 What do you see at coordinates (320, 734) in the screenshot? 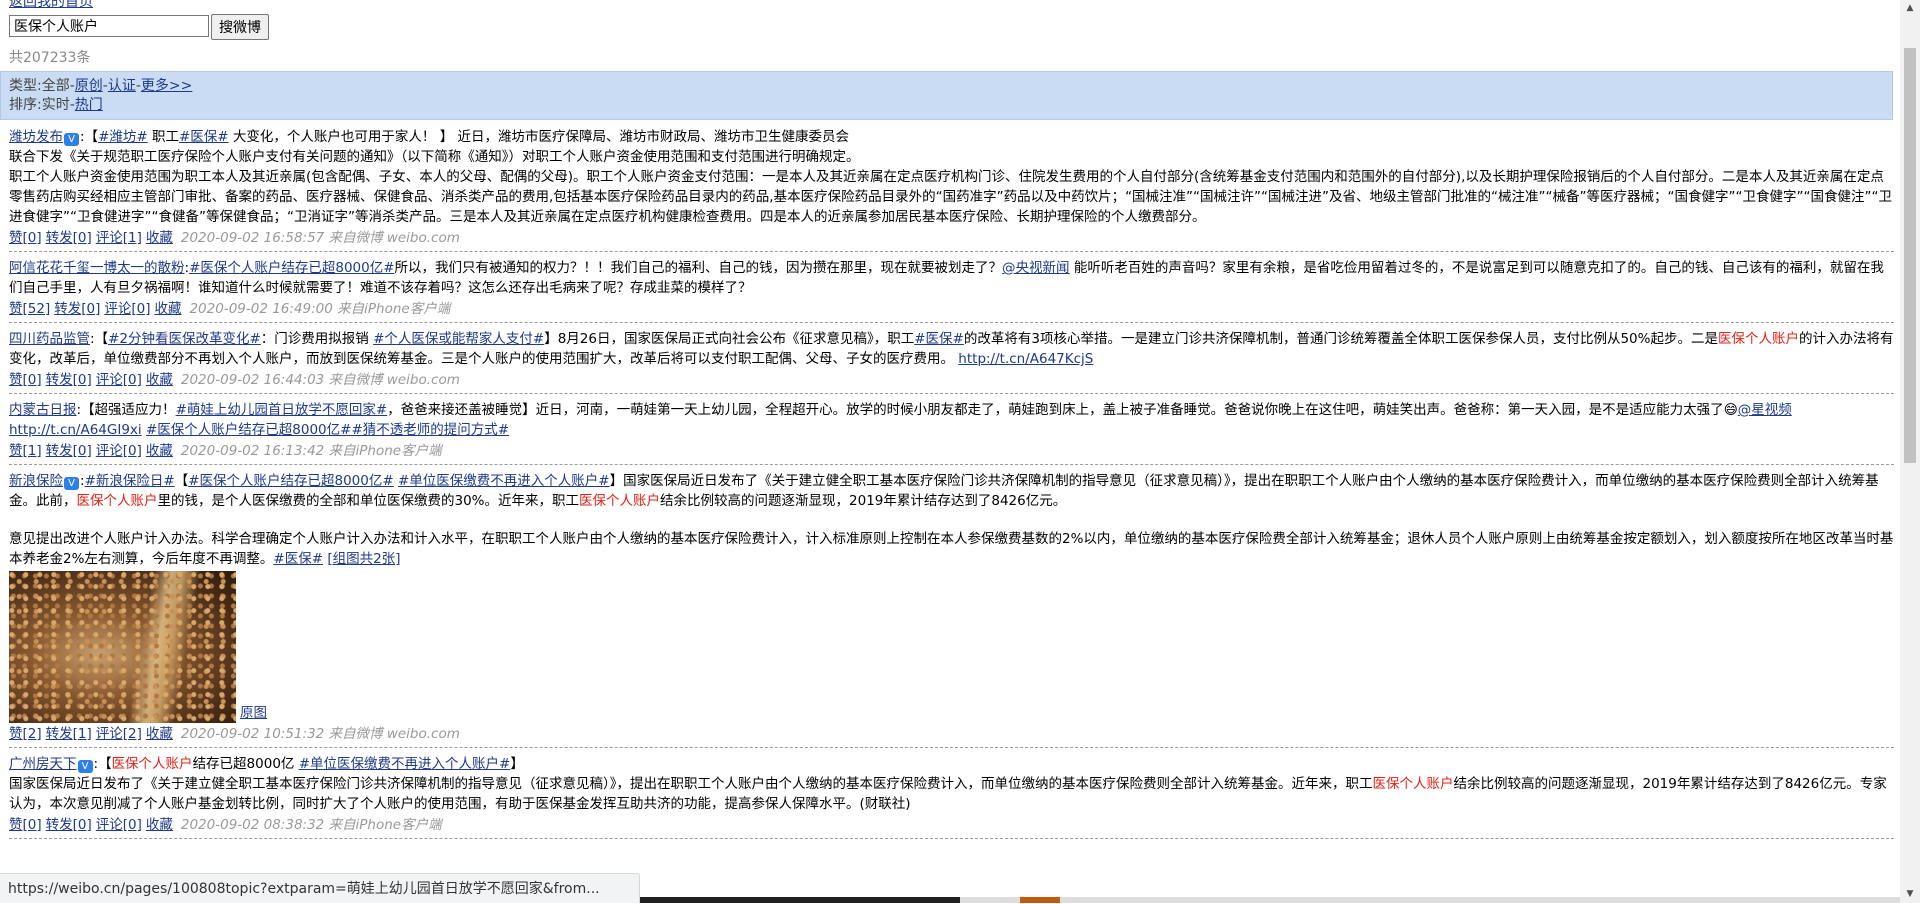
I see `post-time: 2020-09-02 10:51:32 来自微博 weibo.com` at bounding box center [320, 734].